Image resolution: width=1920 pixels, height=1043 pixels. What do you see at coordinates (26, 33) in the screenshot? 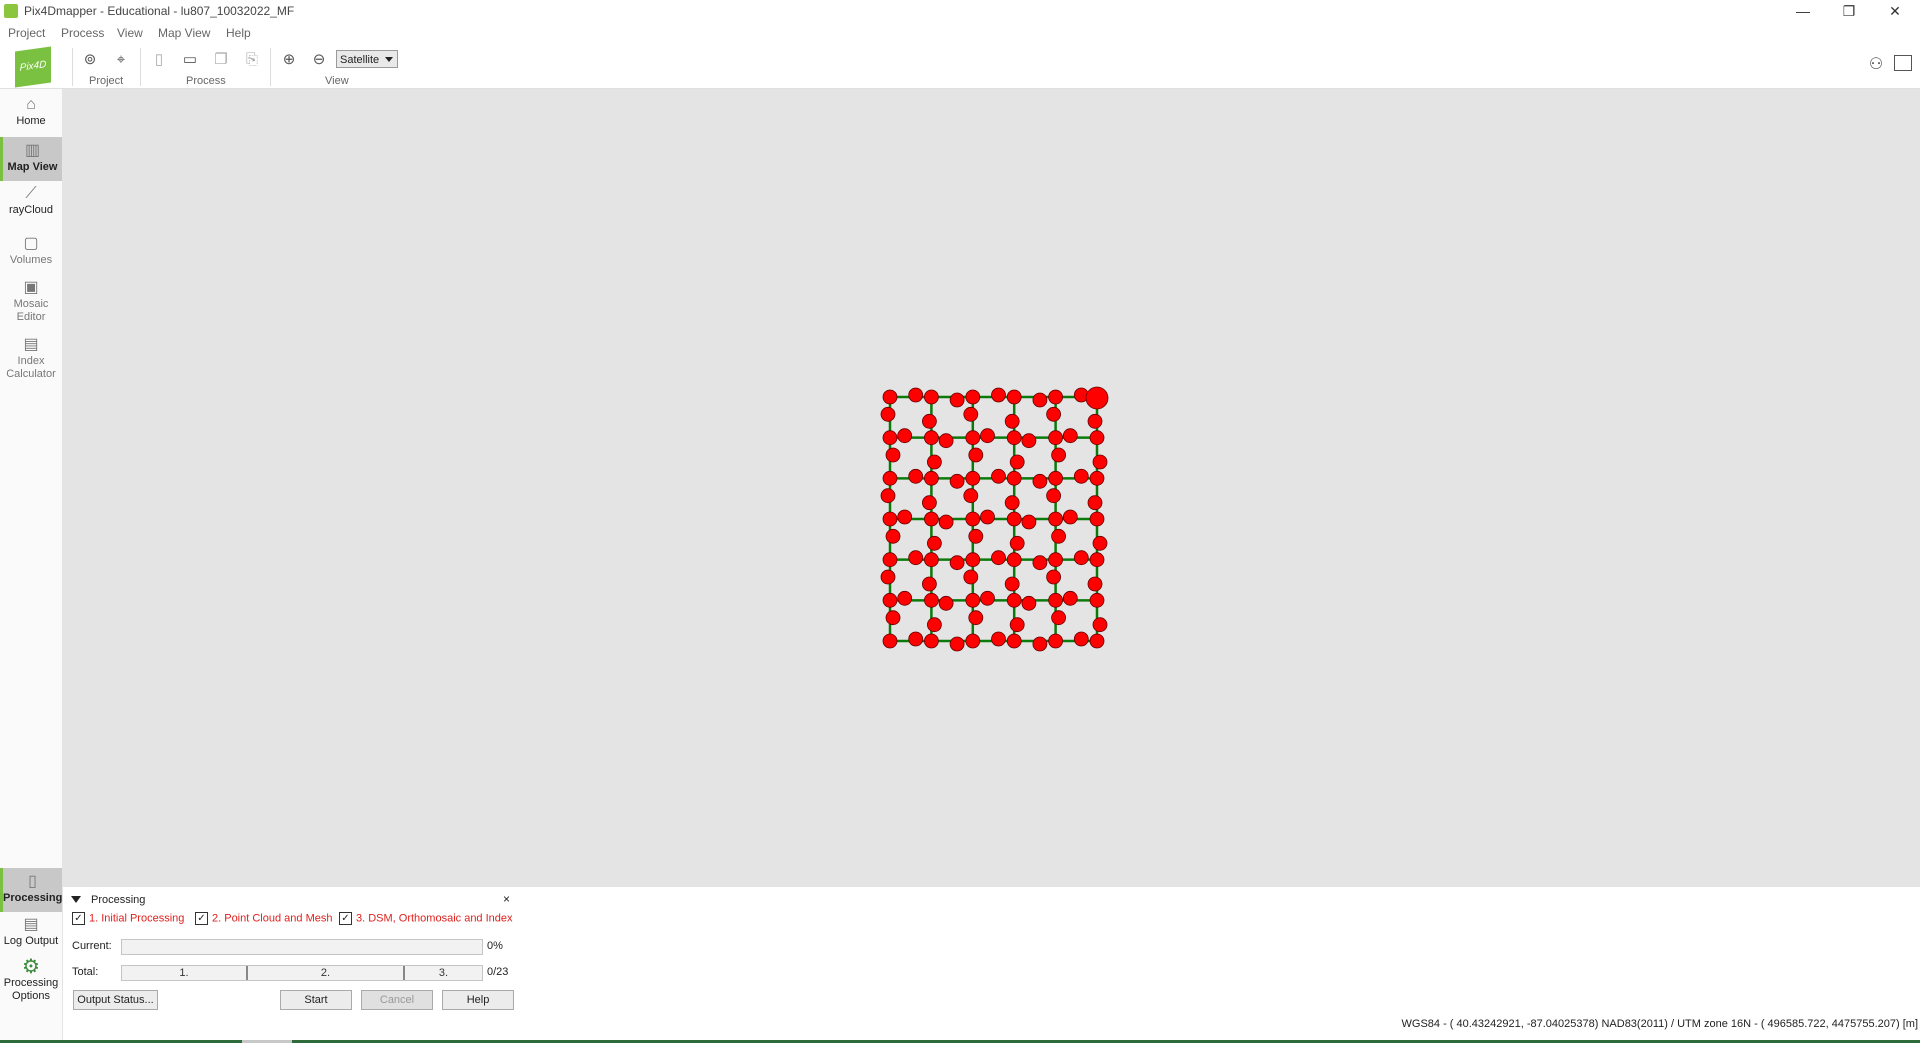
I see `menu-project: Project` at bounding box center [26, 33].